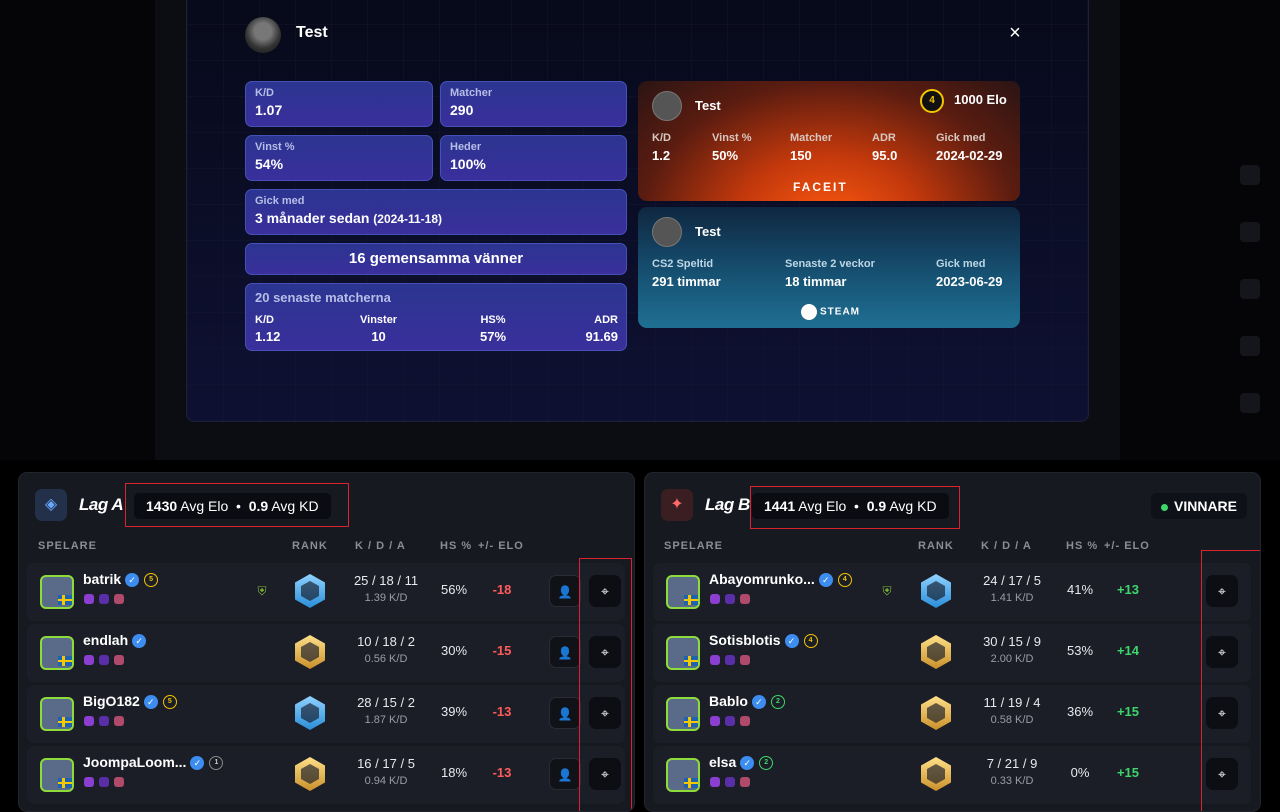 The width and height of the screenshot is (1280, 812). I want to click on faceit-col-value: 2024-02-29, so click(969, 155).